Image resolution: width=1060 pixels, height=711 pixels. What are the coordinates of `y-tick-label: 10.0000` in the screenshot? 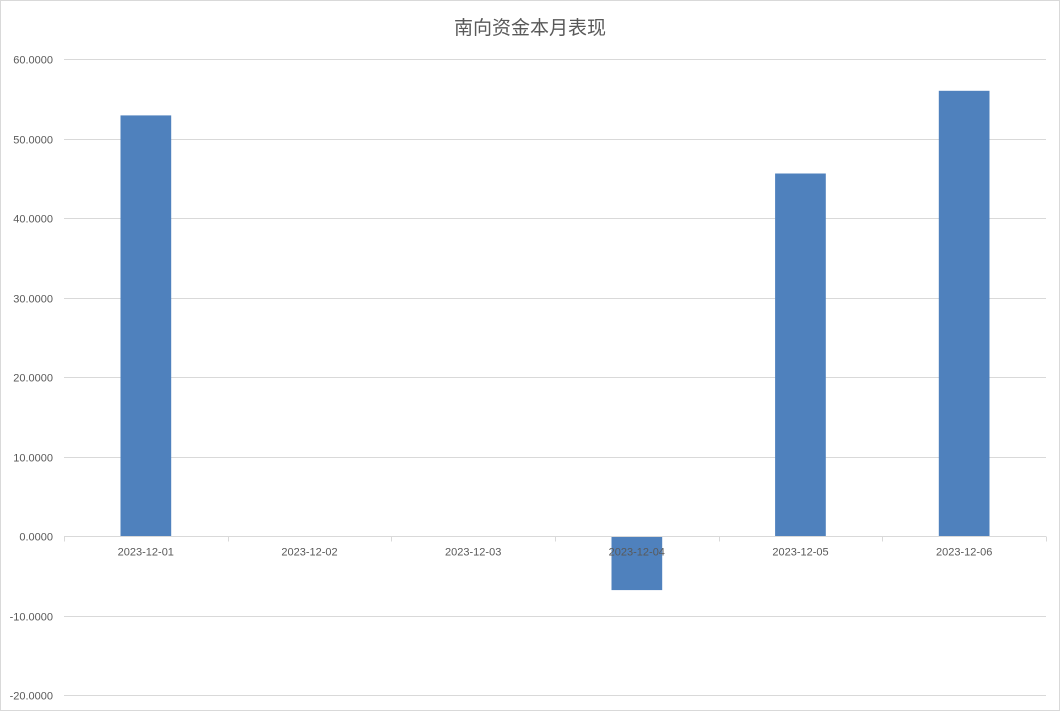 It's located at (33, 459).